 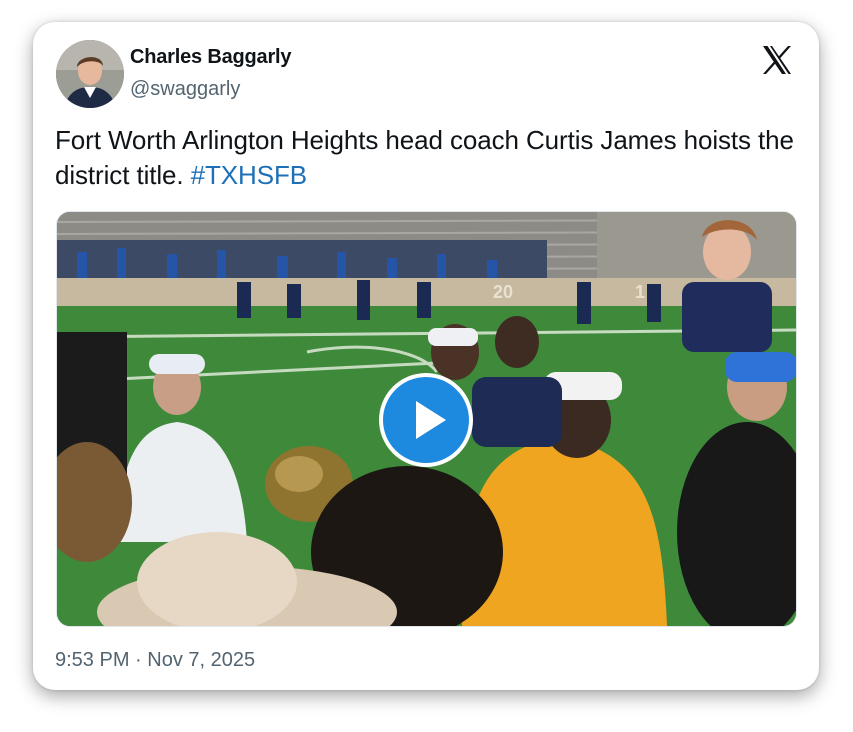 What do you see at coordinates (640, 292) in the screenshot?
I see `svg-text: 1` at bounding box center [640, 292].